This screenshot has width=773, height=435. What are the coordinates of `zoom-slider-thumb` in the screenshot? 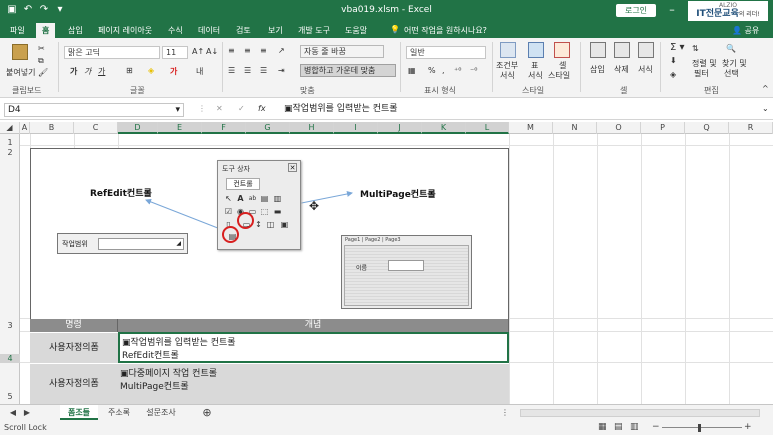 It's located at (699, 428).